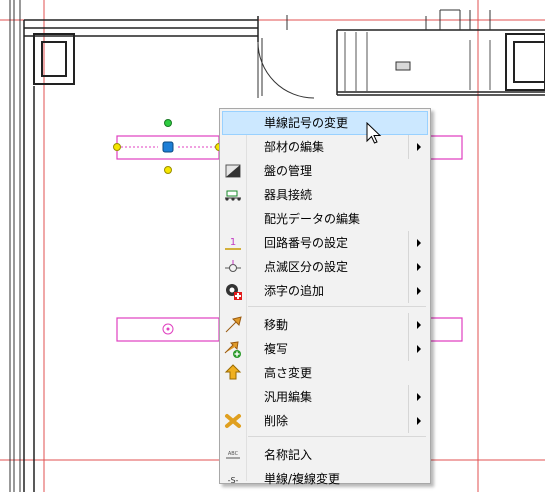  I want to click on fixture-connect-icon, so click(233, 195).